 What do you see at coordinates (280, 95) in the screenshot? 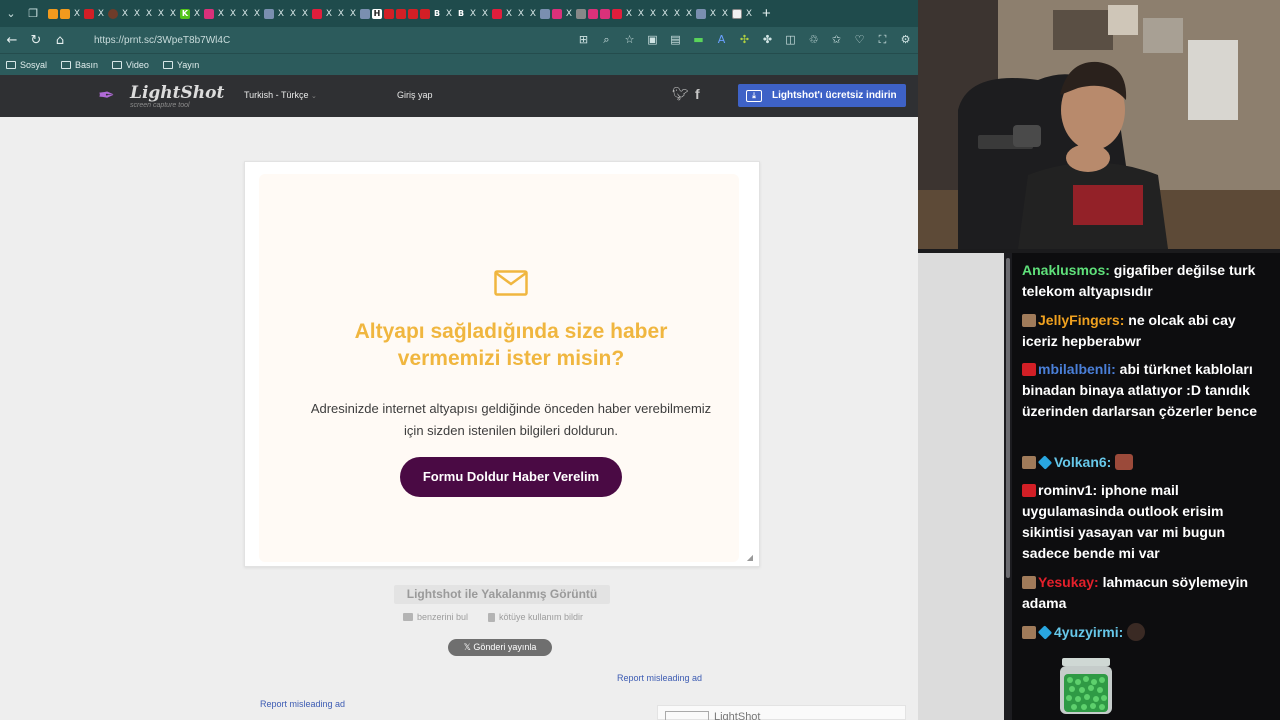
I see `language-selector: Turkish - Türkçe ⌄` at bounding box center [280, 95].